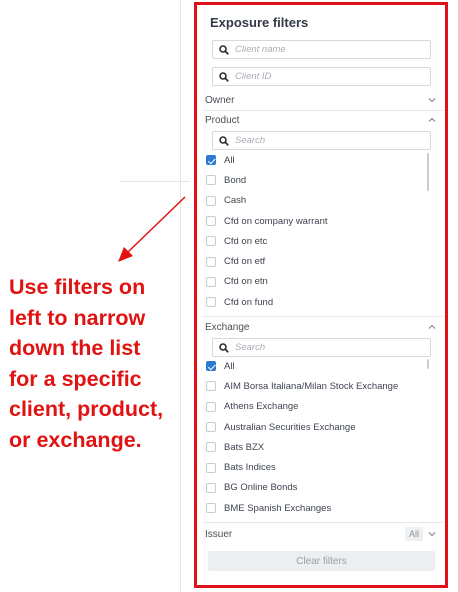 Image resolution: width=458 pixels, height=592 pixels. Describe the element at coordinates (318, 447) in the screenshot. I see `exchange-option: Bats BZX` at that location.